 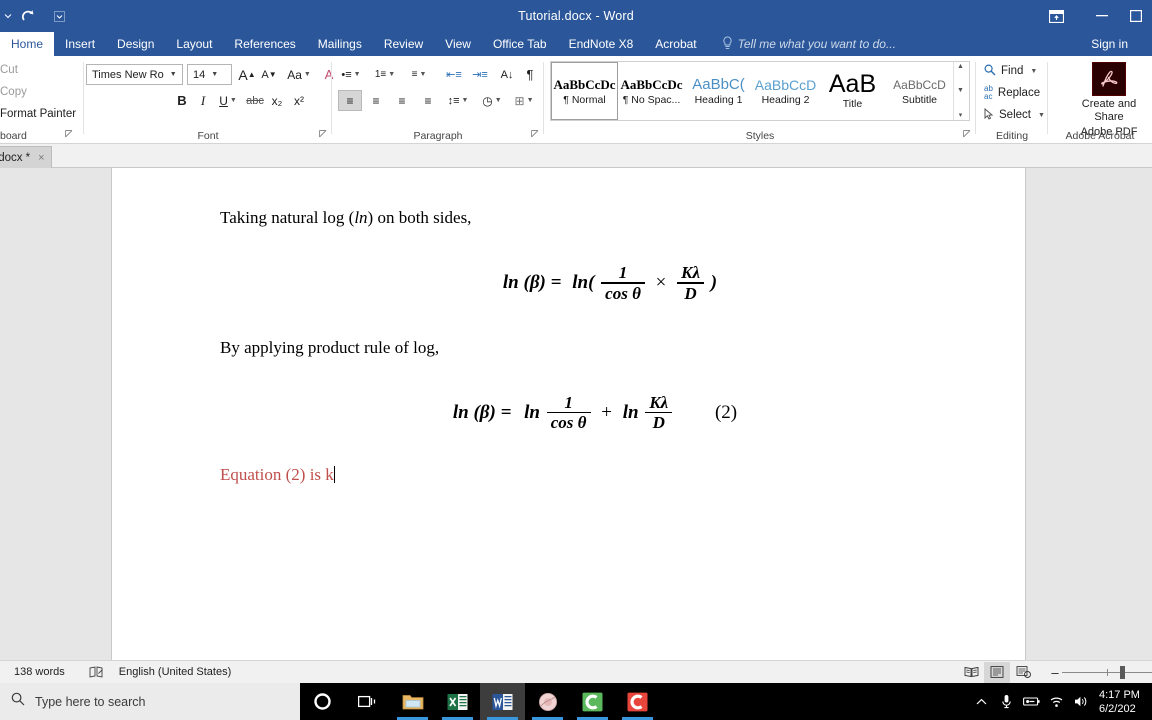 What do you see at coordinates (1056, 701) in the screenshot?
I see `wifi-icon` at bounding box center [1056, 701].